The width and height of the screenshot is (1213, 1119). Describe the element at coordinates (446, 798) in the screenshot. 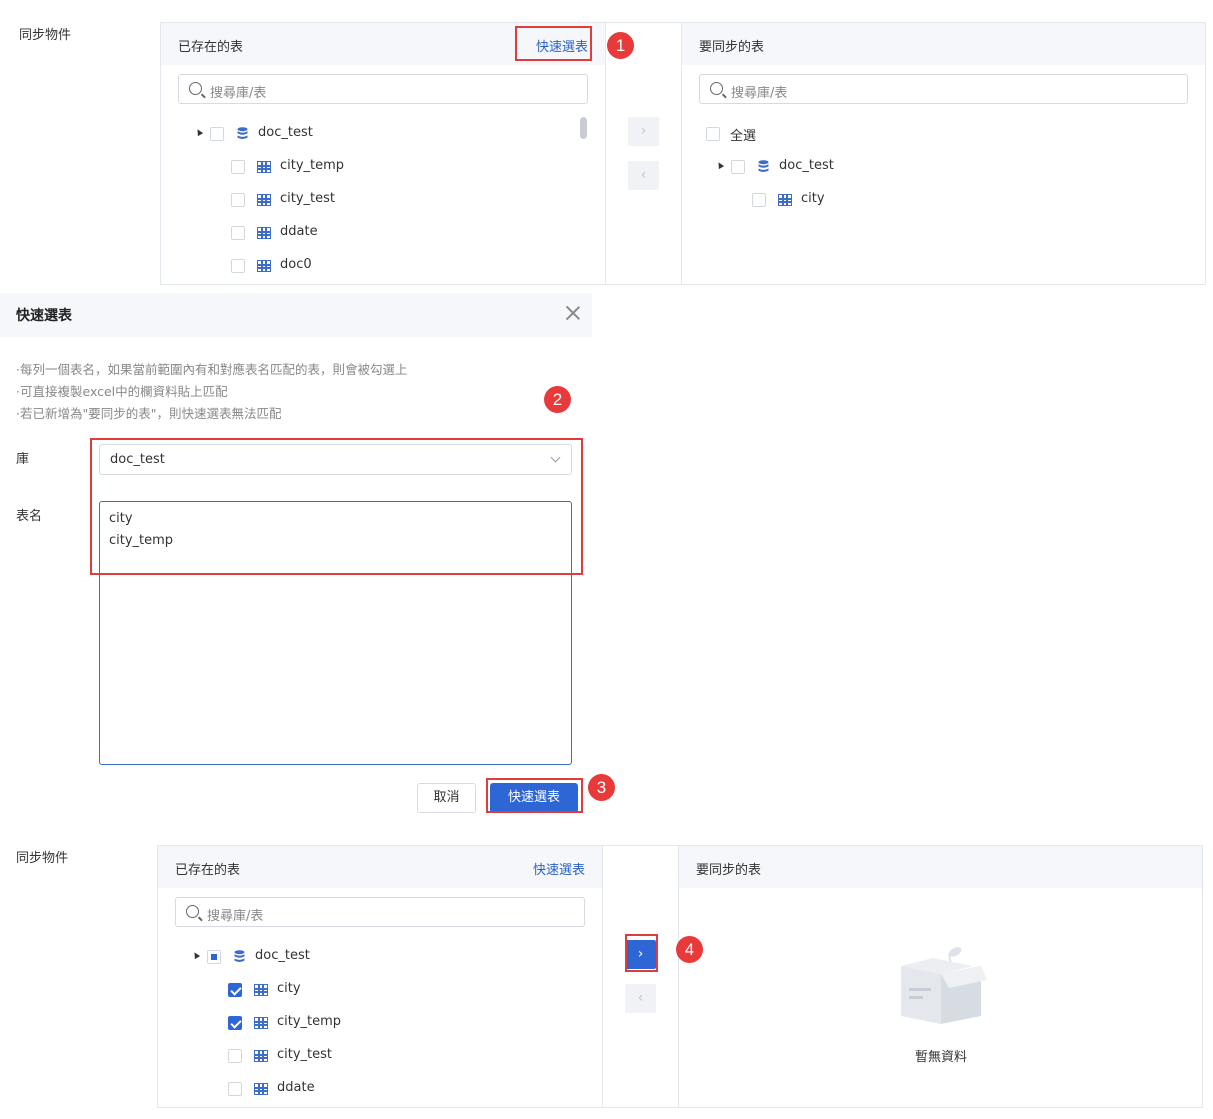

I see `cancel-button: 取消` at that location.